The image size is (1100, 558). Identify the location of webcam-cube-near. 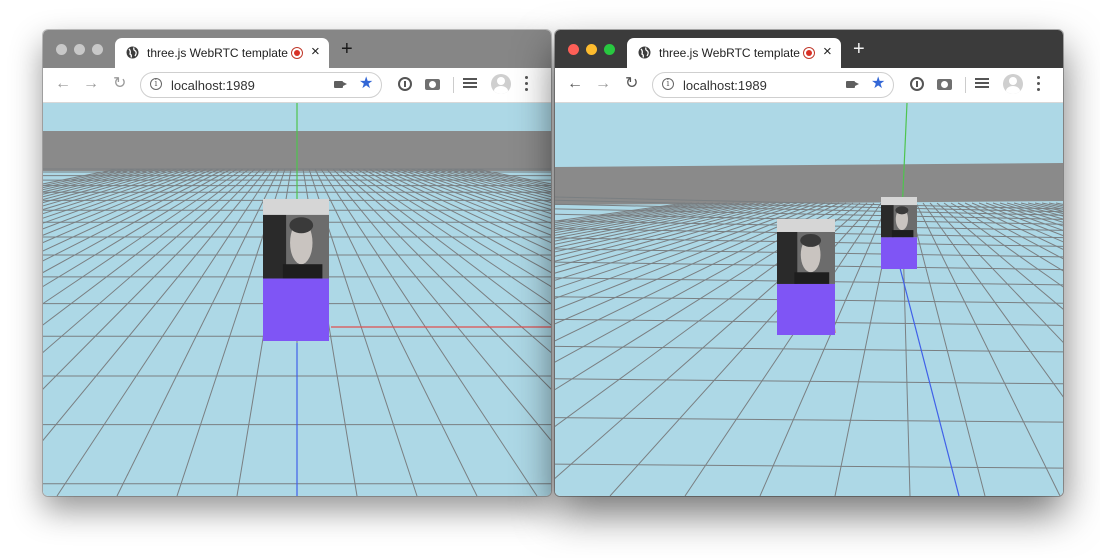
(806, 277).